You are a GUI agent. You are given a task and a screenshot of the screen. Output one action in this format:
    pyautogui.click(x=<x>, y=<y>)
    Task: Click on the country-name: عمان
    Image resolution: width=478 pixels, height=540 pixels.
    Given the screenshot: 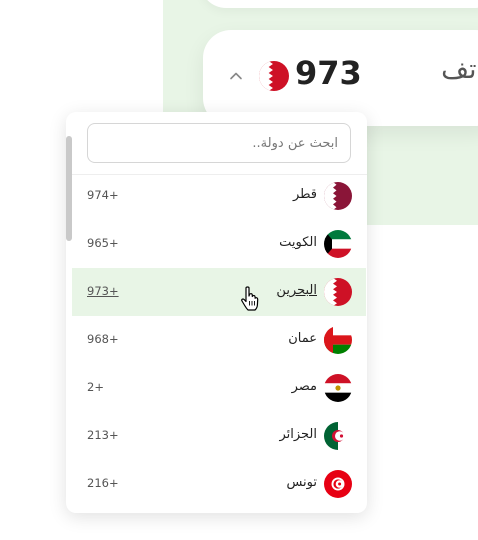 What is the action you would take?
    pyautogui.click(x=302, y=338)
    